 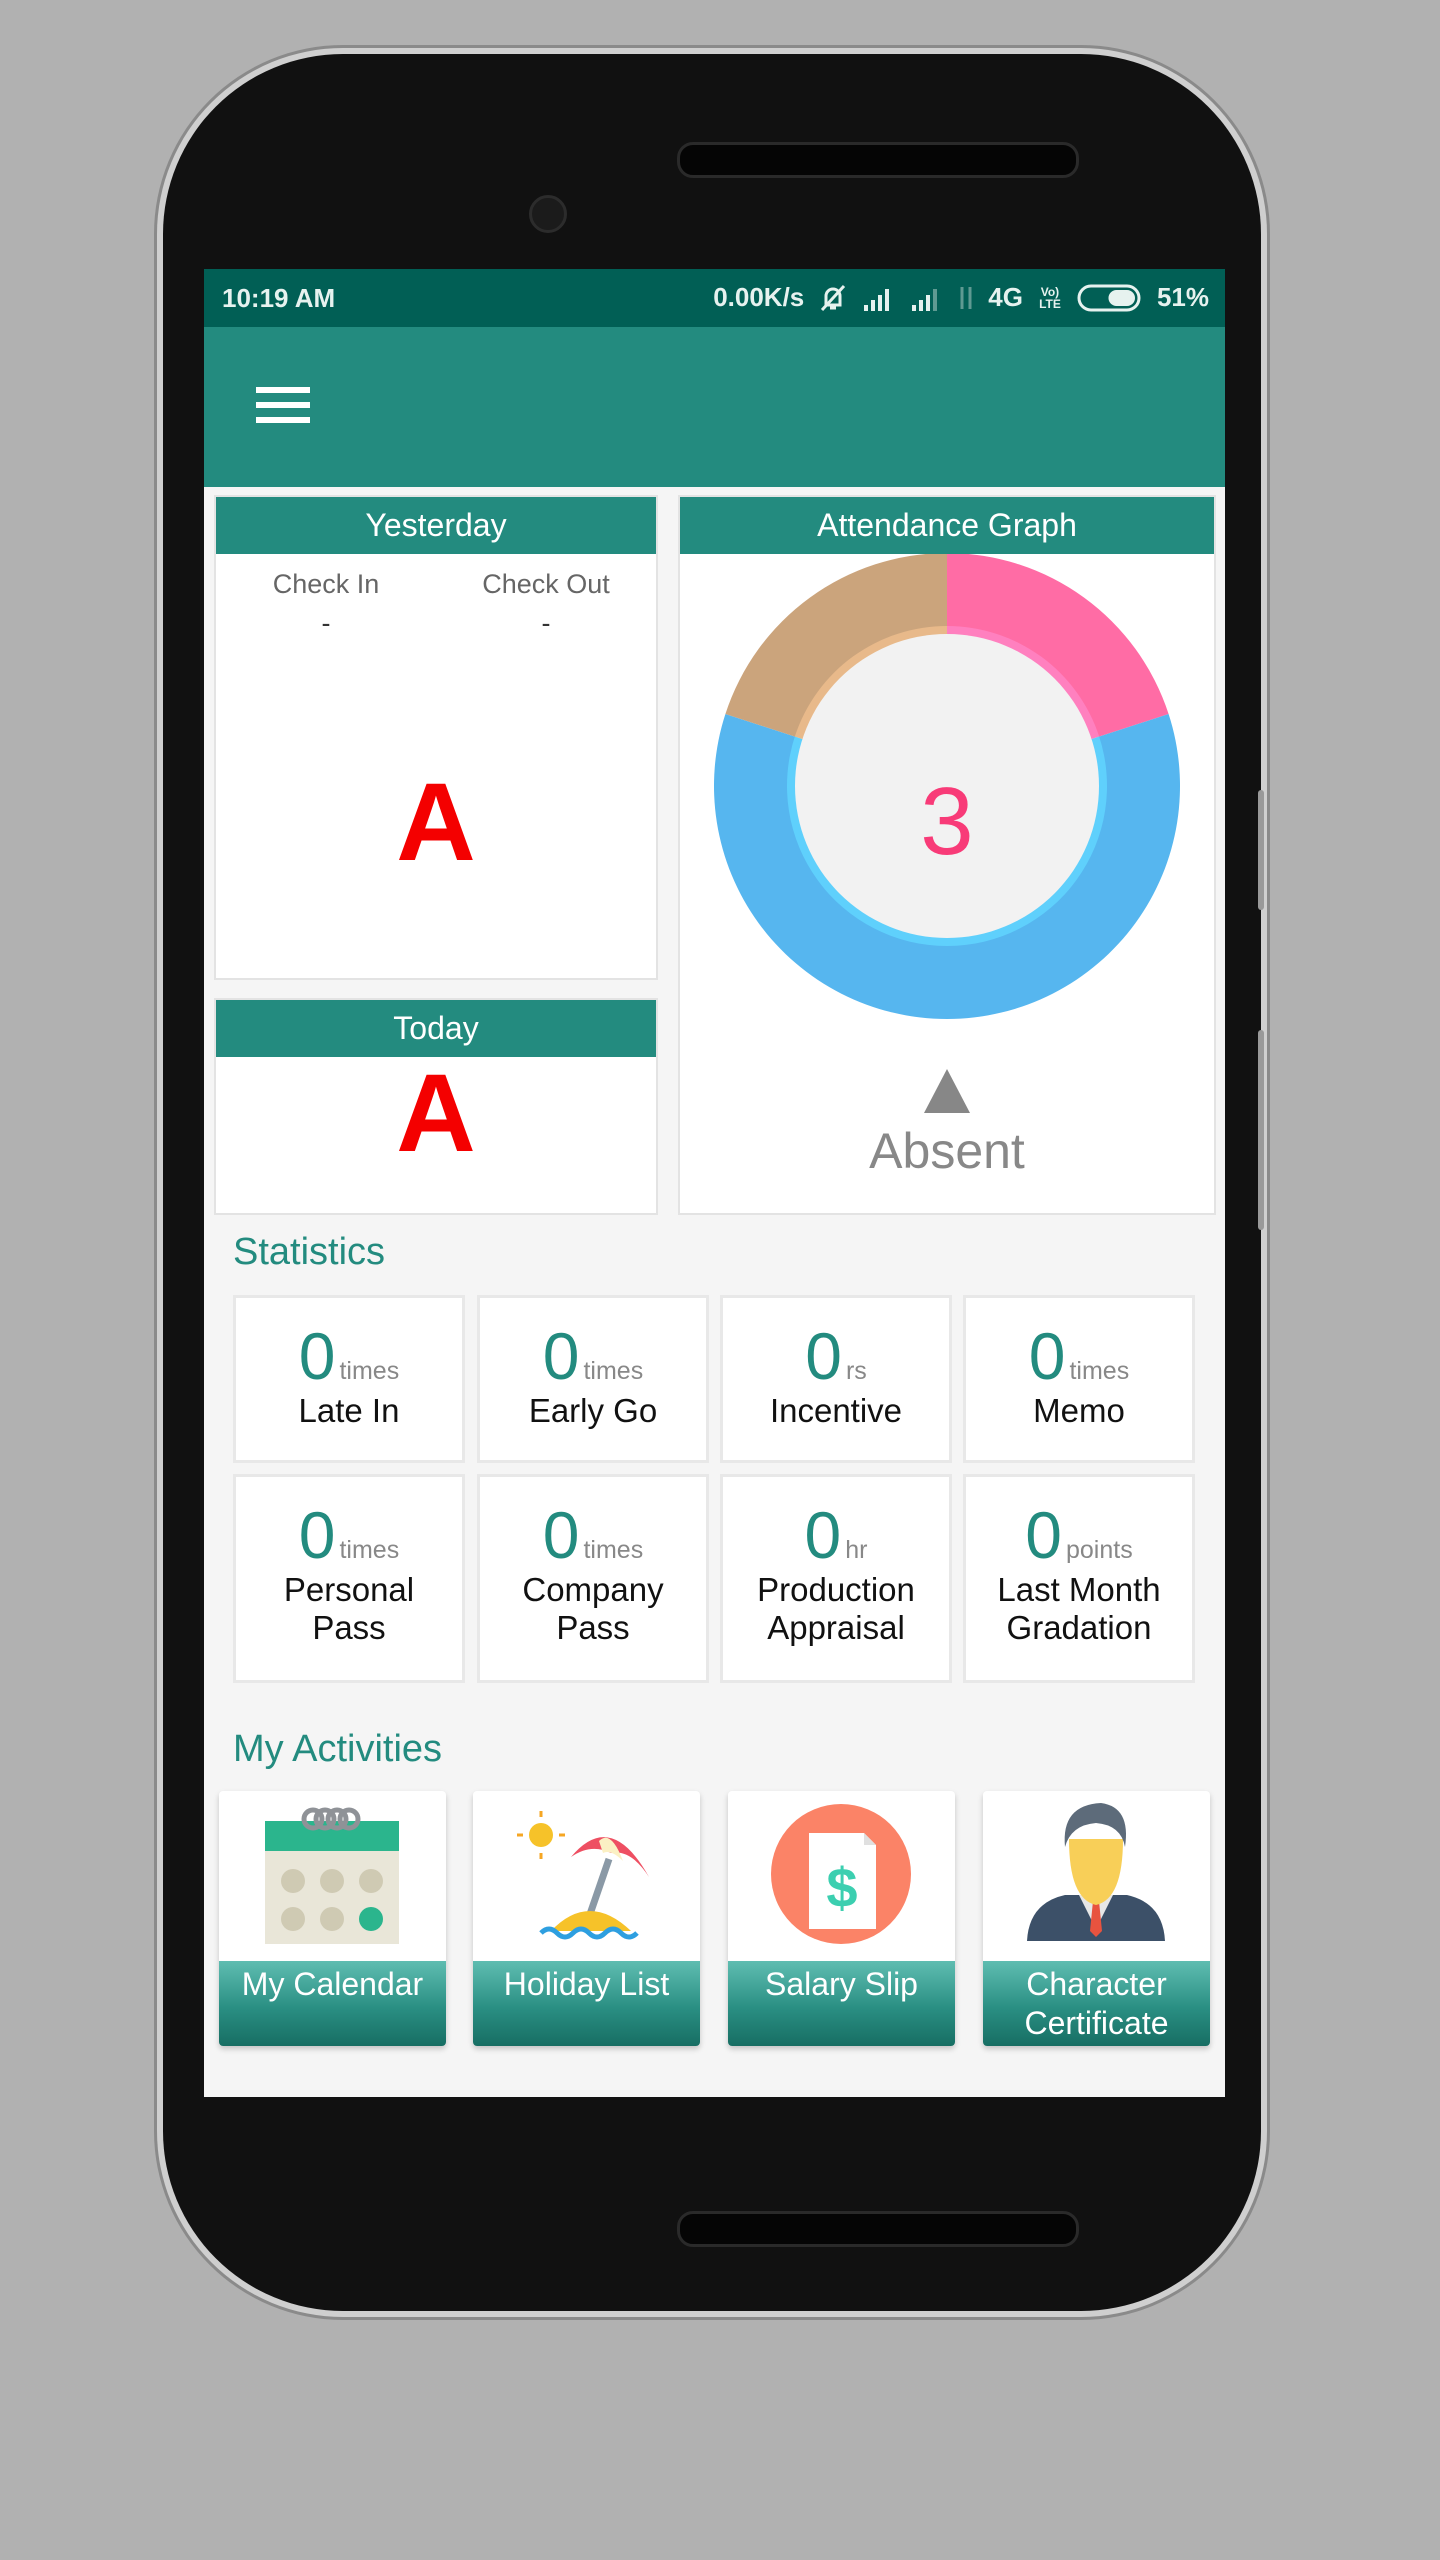 What do you see at coordinates (546, 623) in the screenshot?
I see `check-out-value: -` at bounding box center [546, 623].